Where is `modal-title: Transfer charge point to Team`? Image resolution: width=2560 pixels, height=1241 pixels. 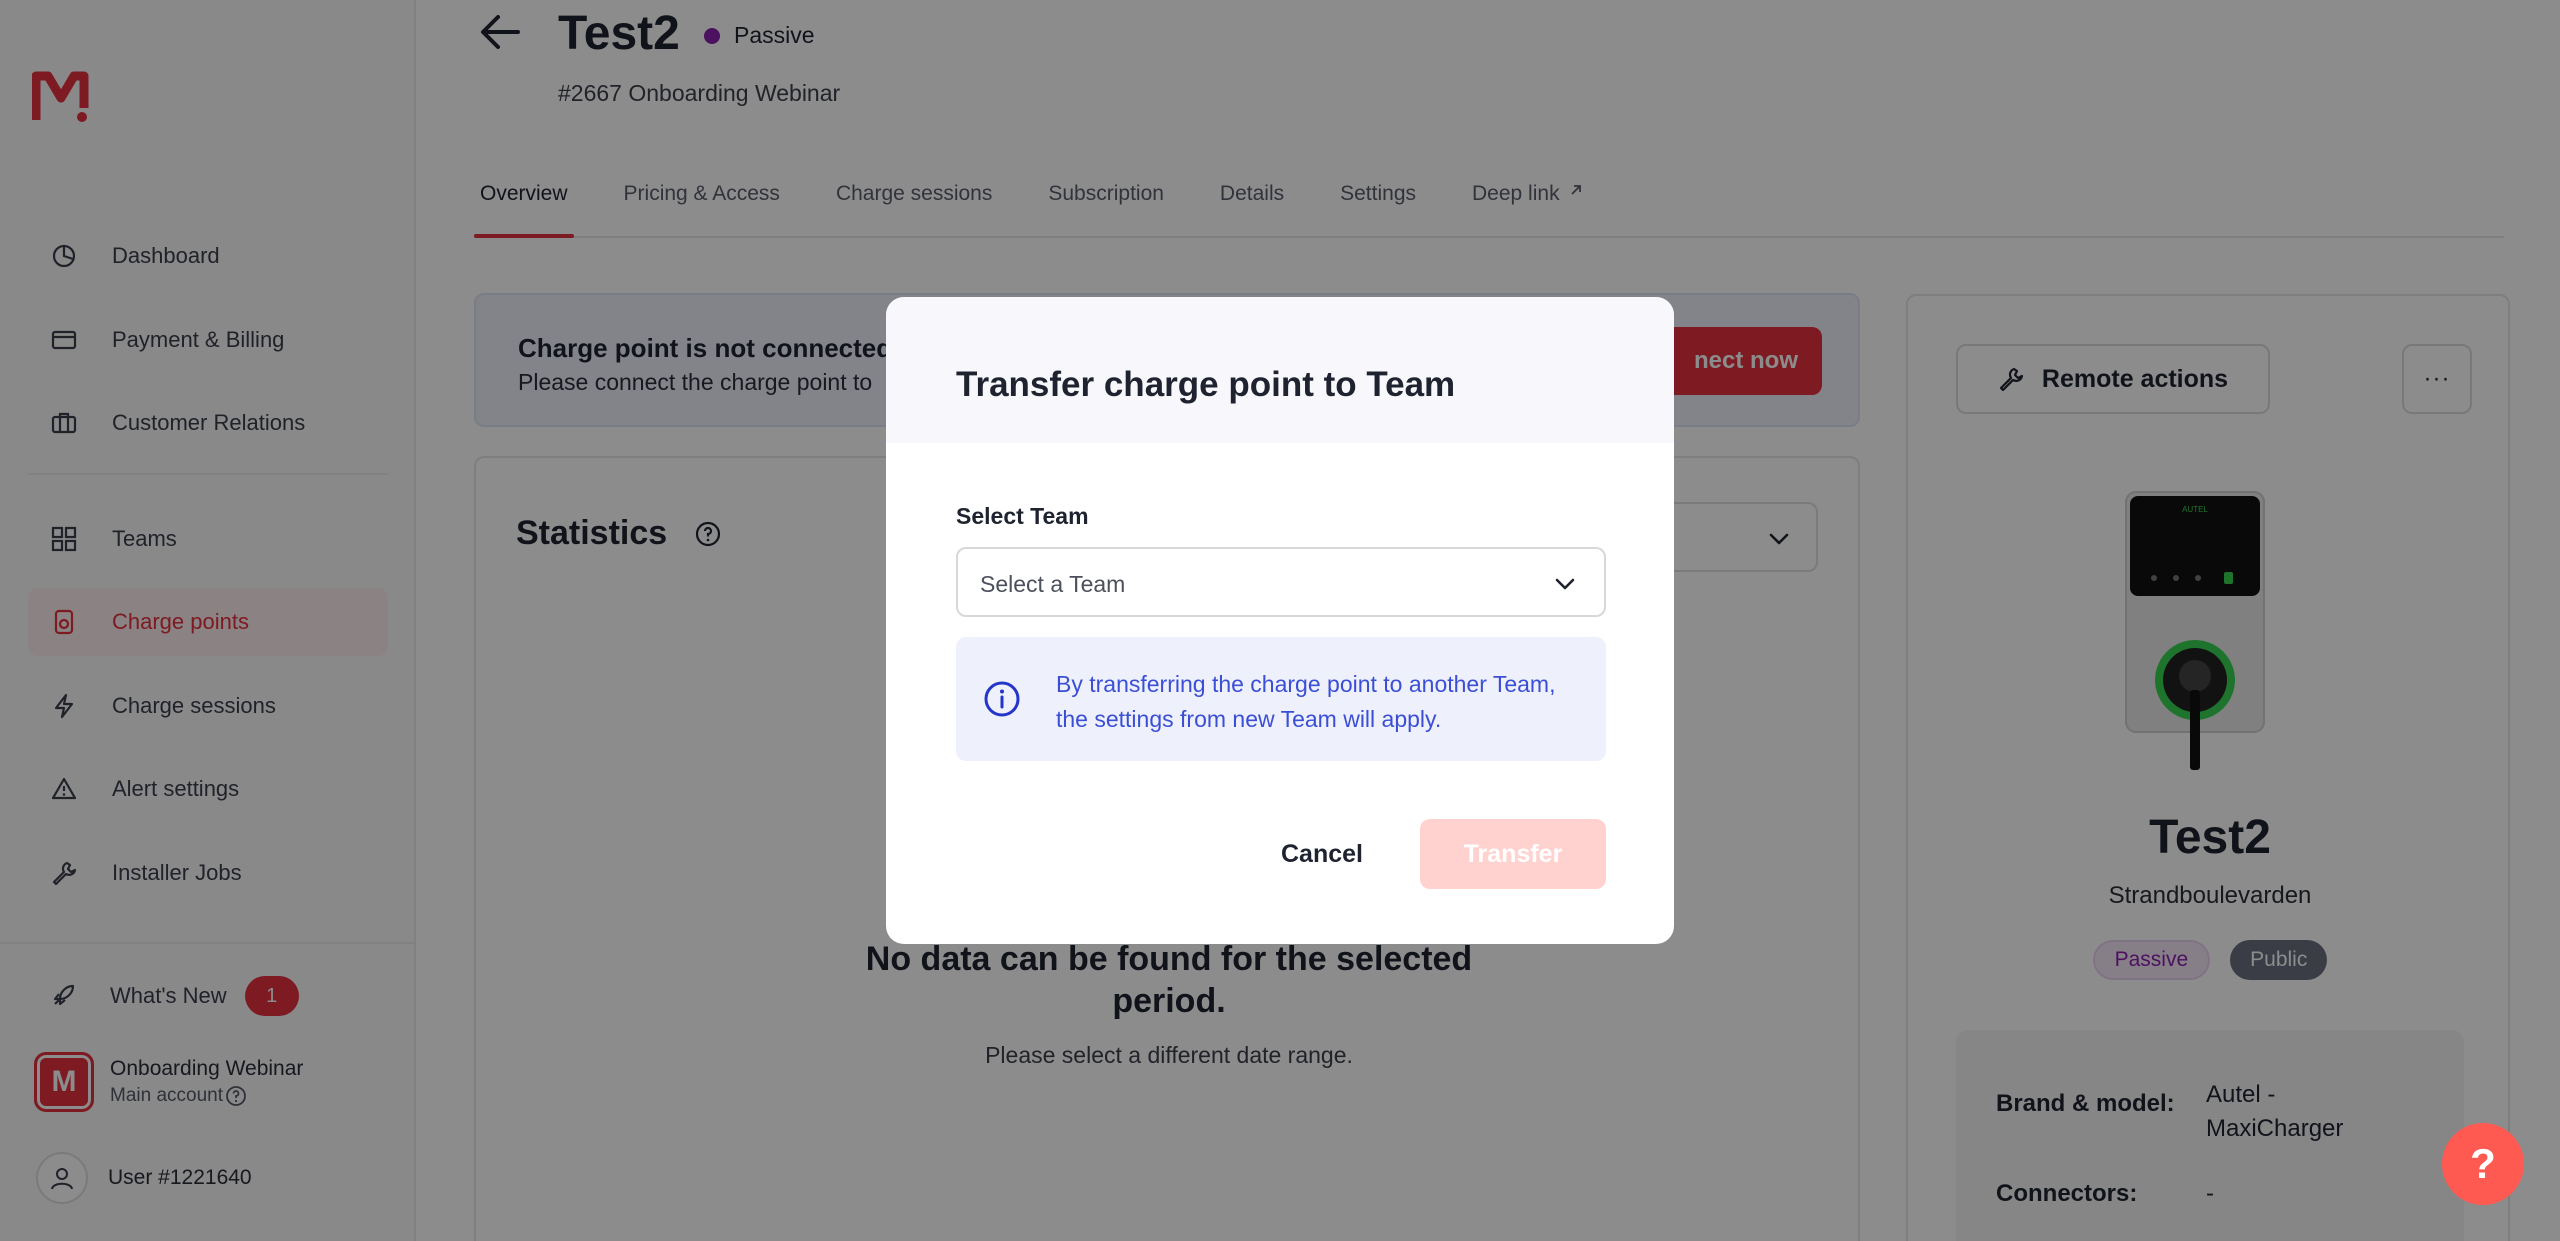
modal-title: Transfer charge point to Team is located at coordinates (1206, 384).